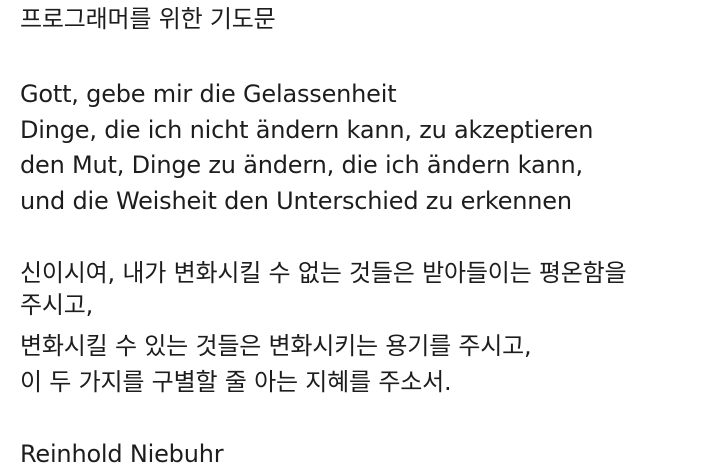 This screenshot has width=721, height=474. Describe the element at coordinates (236, 382) in the screenshot. I see `korean-line-4: 이 두 가지를 구별할 줄 아는 지혜를 주소서.` at that location.